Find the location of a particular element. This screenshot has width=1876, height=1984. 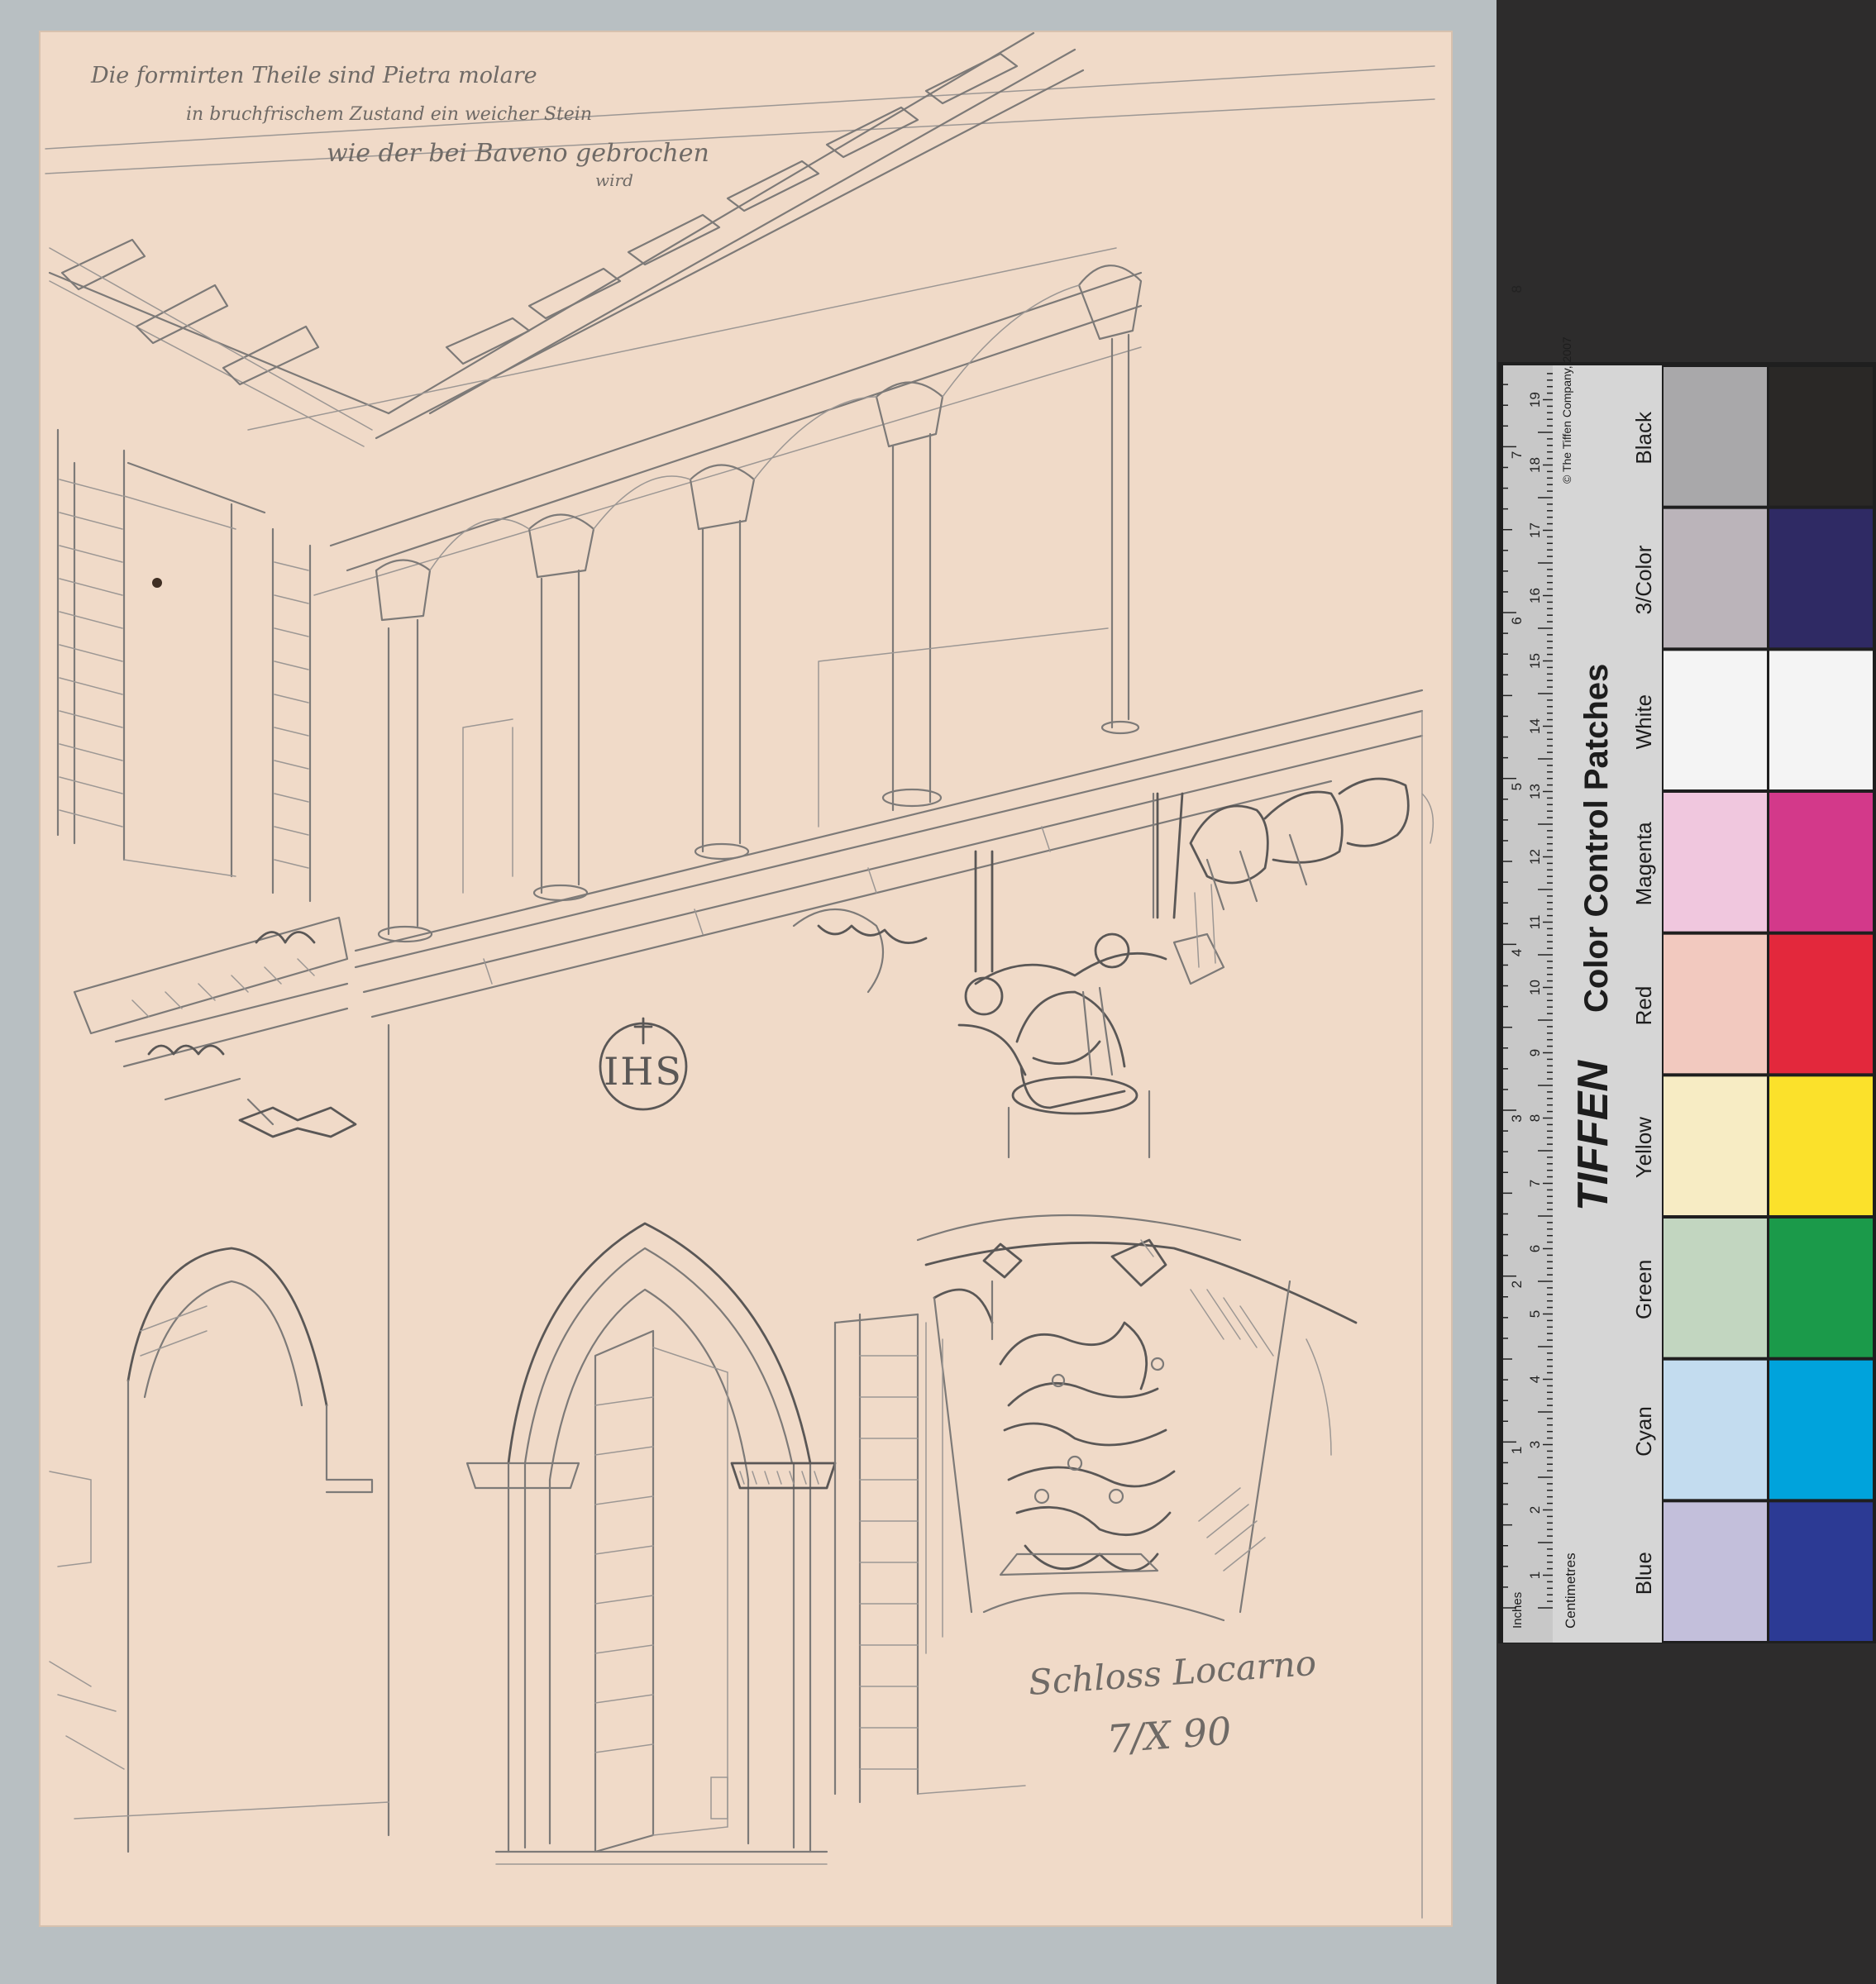

card-copyright: © The Tiffen Company, 2007 is located at coordinates (1566, 410).